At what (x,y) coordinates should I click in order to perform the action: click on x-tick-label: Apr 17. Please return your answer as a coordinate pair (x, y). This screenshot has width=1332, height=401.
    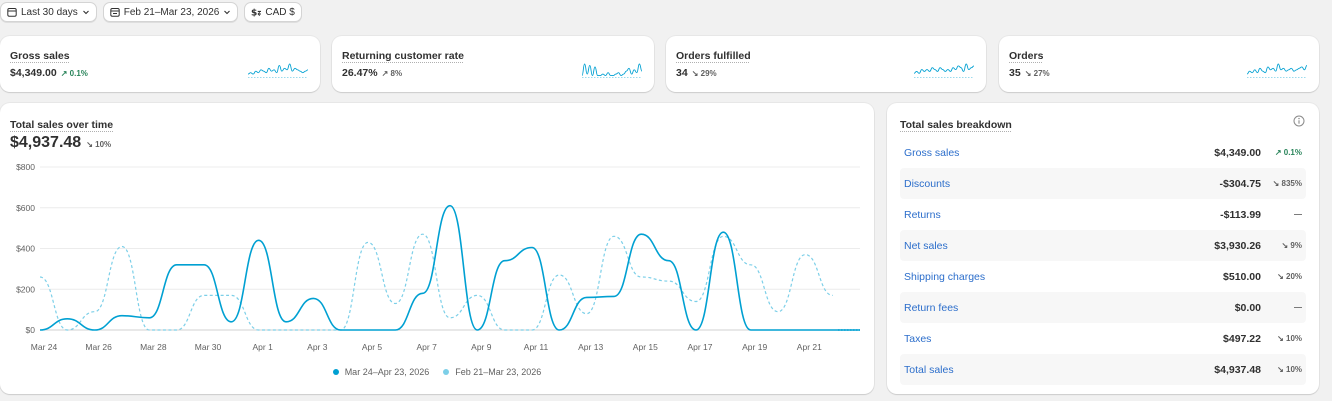
    Looking at the image, I should click on (699, 347).